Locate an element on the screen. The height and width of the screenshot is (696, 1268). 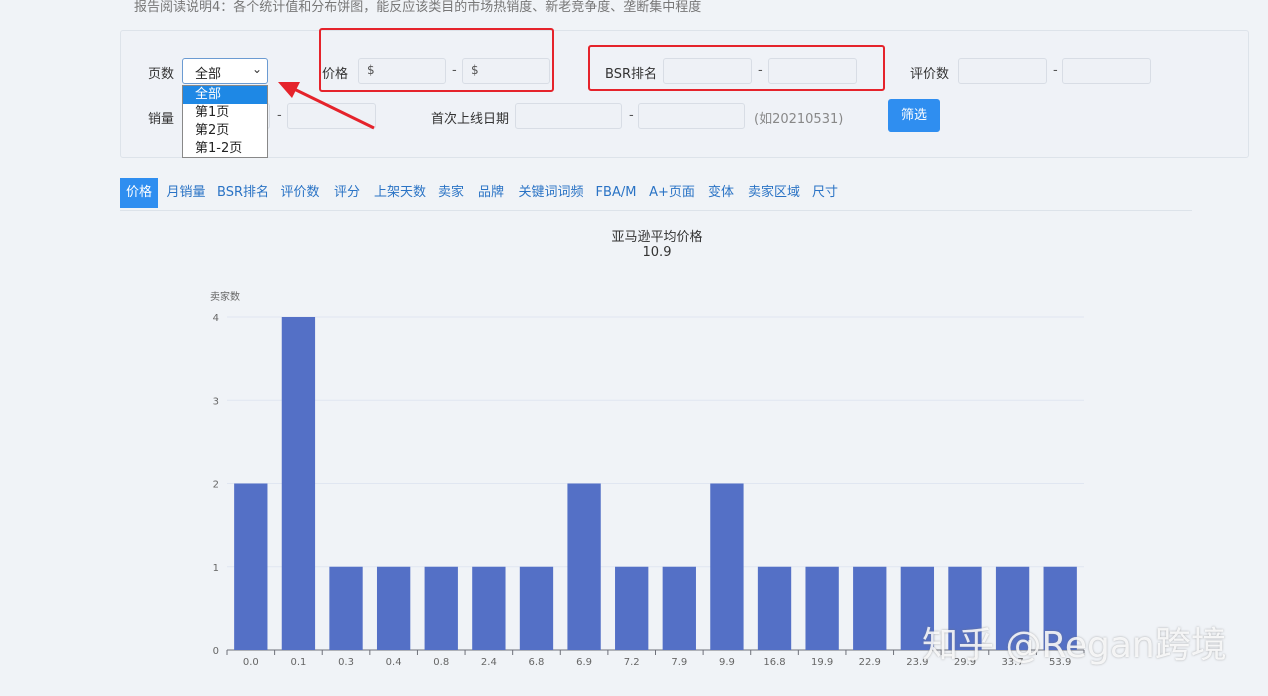
x-tick-label: 7.9 is located at coordinates (679, 662).